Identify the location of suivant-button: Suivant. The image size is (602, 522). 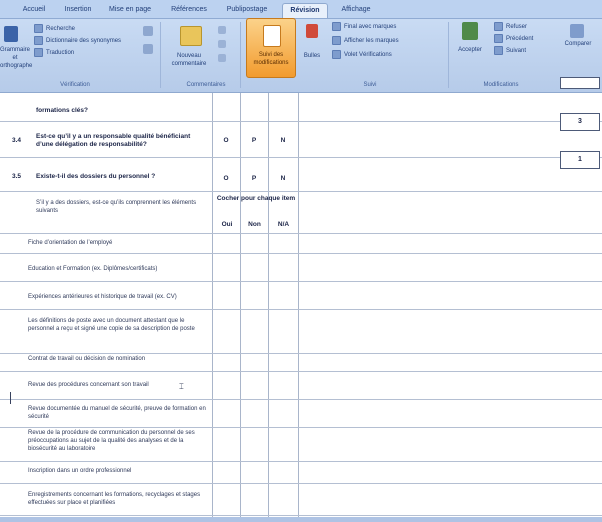
(510, 51).